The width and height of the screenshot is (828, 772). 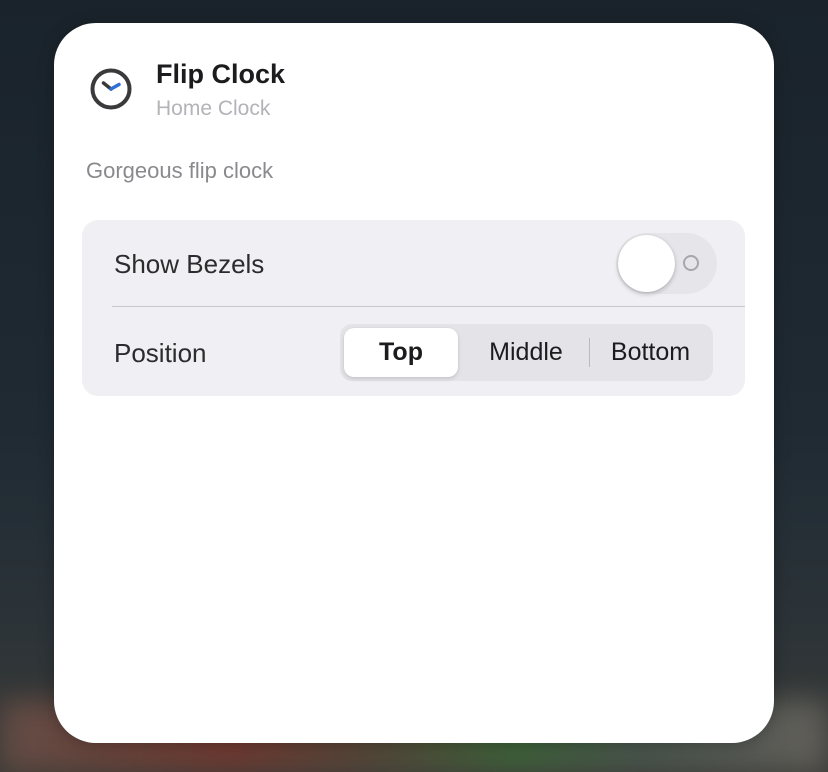 What do you see at coordinates (160, 353) in the screenshot?
I see `position-label: Position` at bounding box center [160, 353].